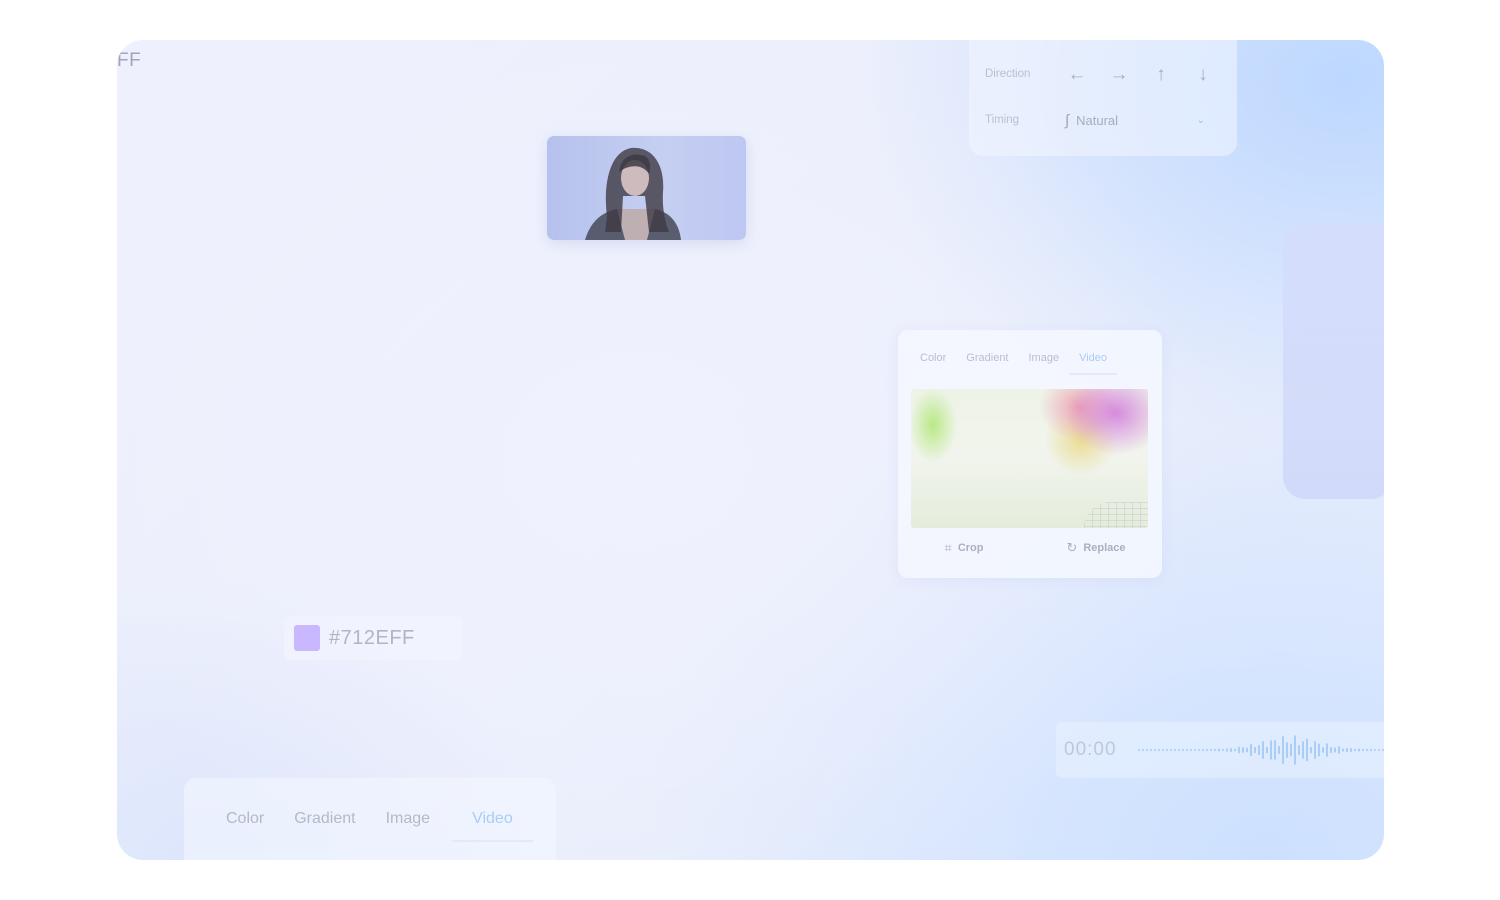 The width and height of the screenshot is (1500, 900). I want to click on timing-select: ∫ Natural ⌄, so click(1140, 120).